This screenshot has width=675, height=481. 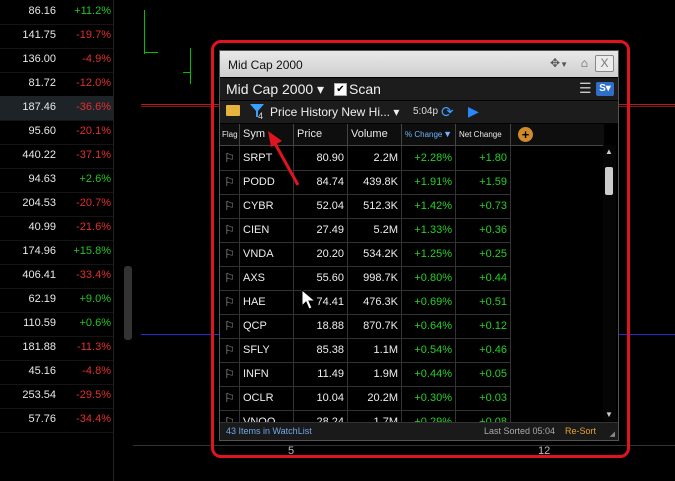 What do you see at coordinates (39, 107) in the screenshot?
I see `row-price: 187.46` at bounding box center [39, 107].